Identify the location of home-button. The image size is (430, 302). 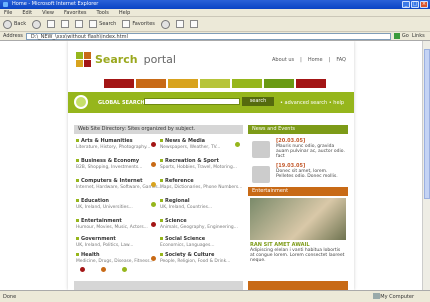
(79, 24).